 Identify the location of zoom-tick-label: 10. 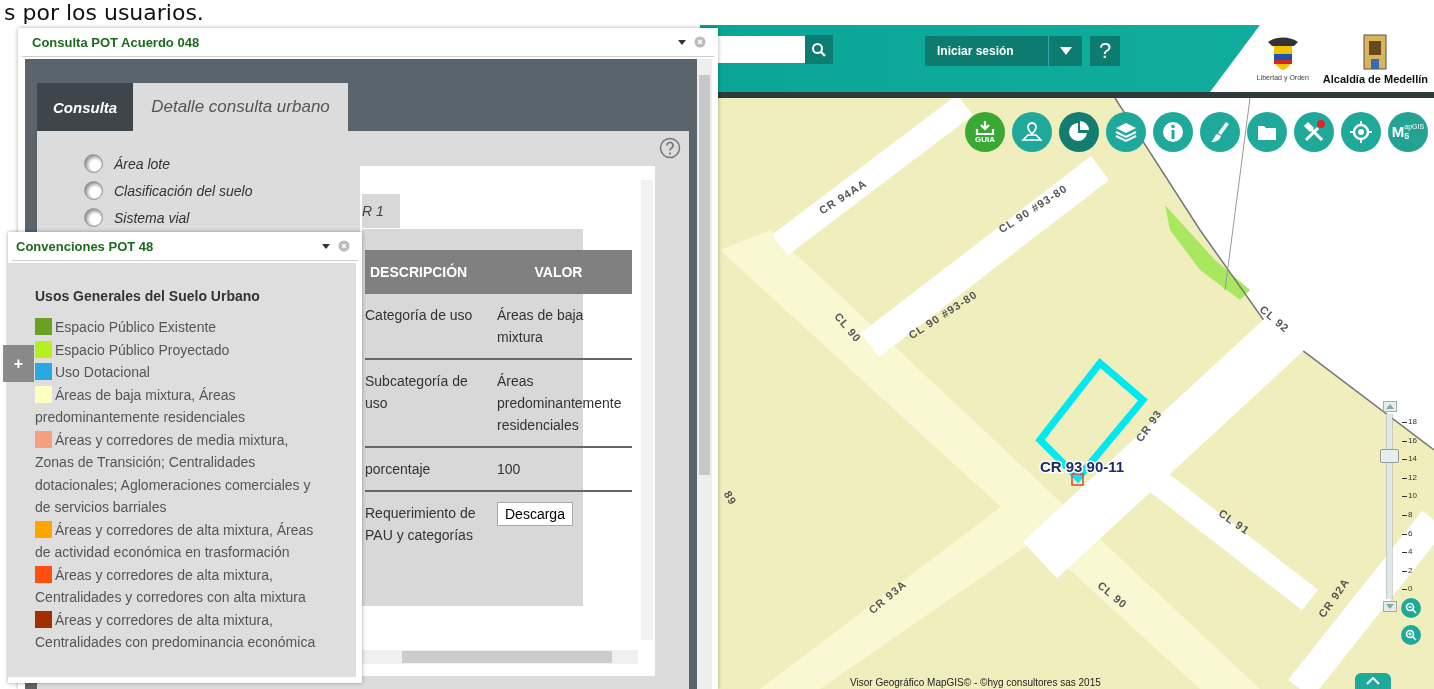
(1409, 496).